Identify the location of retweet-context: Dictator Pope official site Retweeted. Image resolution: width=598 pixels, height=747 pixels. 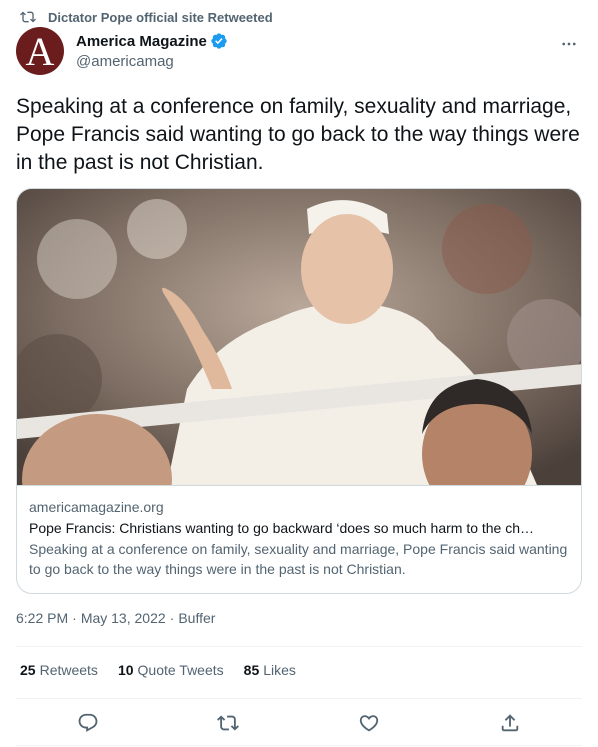
(146, 17).